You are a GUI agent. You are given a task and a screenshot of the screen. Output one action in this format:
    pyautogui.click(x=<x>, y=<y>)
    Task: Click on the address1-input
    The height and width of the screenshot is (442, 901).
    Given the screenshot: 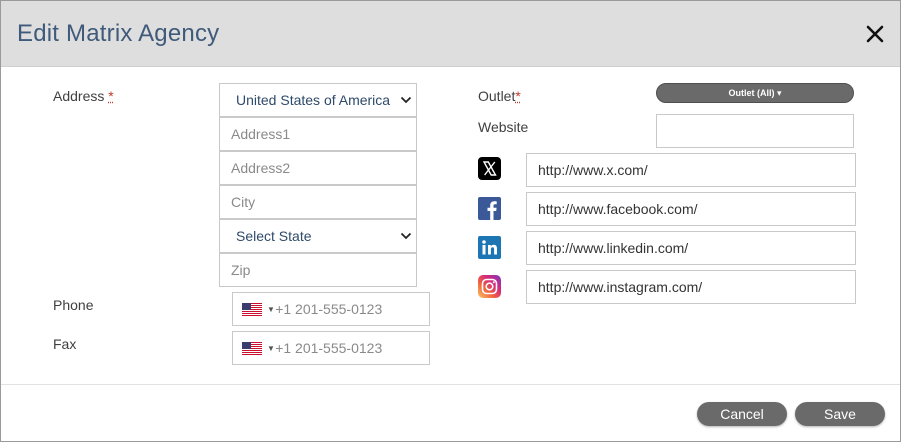 What is the action you would take?
    pyautogui.click(x=318, y=134)
    